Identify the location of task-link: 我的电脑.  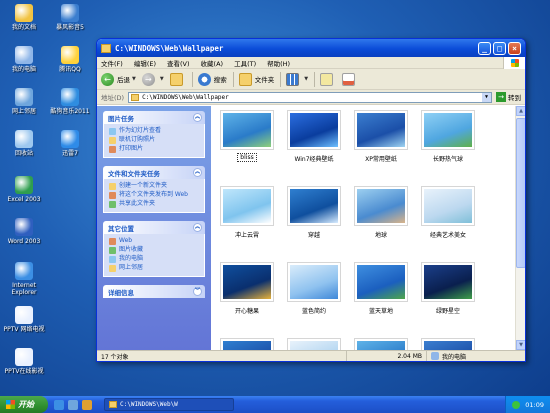
(154, 259).